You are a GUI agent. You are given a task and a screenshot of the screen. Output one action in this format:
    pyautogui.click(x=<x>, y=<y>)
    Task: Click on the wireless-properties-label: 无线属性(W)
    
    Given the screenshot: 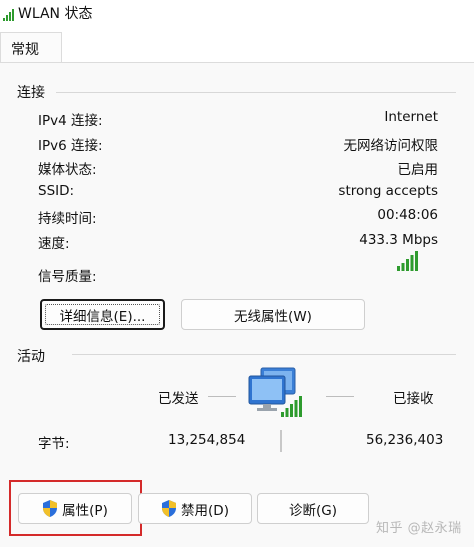 What is the action you would take?
    pyautogui.click(x=273, y=316)
    